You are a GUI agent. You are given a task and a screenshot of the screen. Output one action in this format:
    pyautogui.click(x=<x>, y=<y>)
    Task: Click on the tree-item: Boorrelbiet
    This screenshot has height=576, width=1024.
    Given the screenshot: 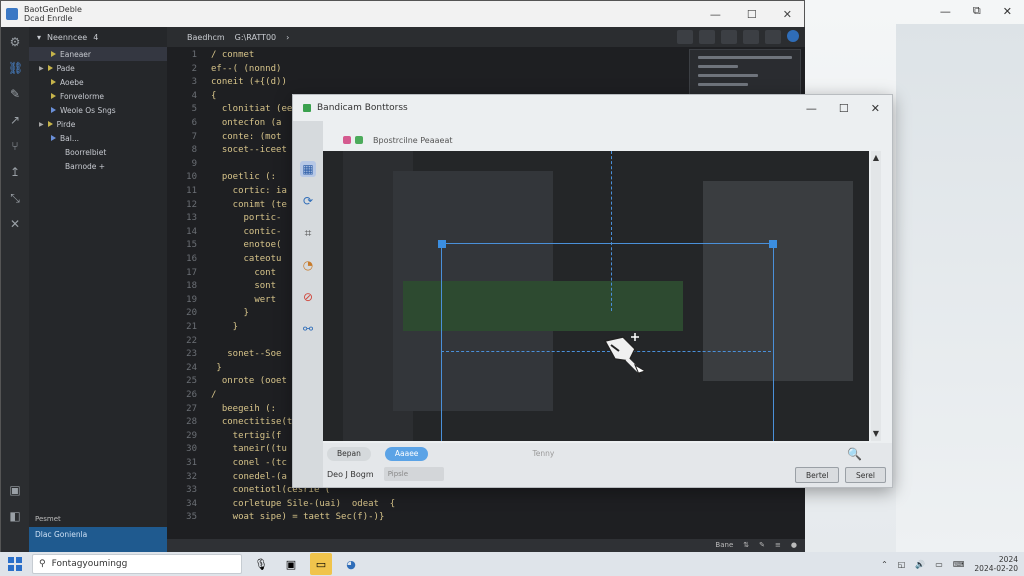 What is the action you would take?
    pyautogui.click(x=98, y=152)
    